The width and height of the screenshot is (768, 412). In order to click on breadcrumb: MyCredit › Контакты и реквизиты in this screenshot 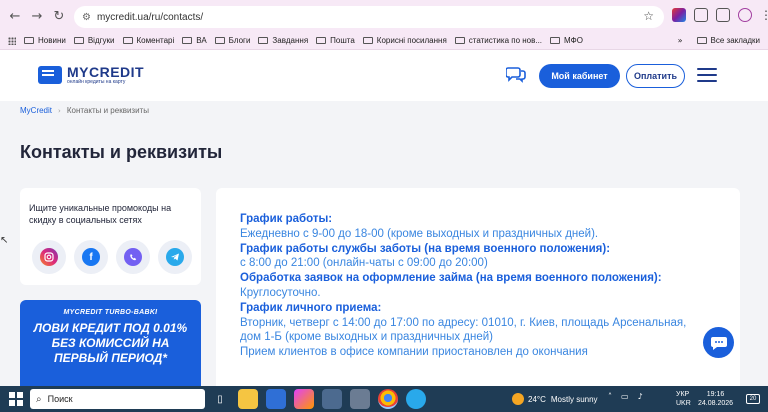, I will do `click(84, 110)`.